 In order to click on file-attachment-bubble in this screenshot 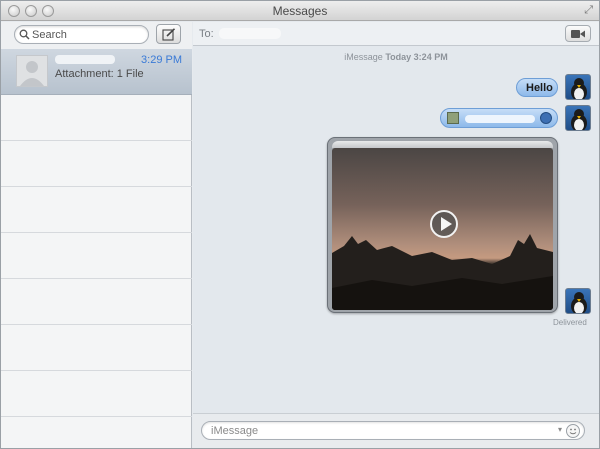, I will do `click(499, 118)`.